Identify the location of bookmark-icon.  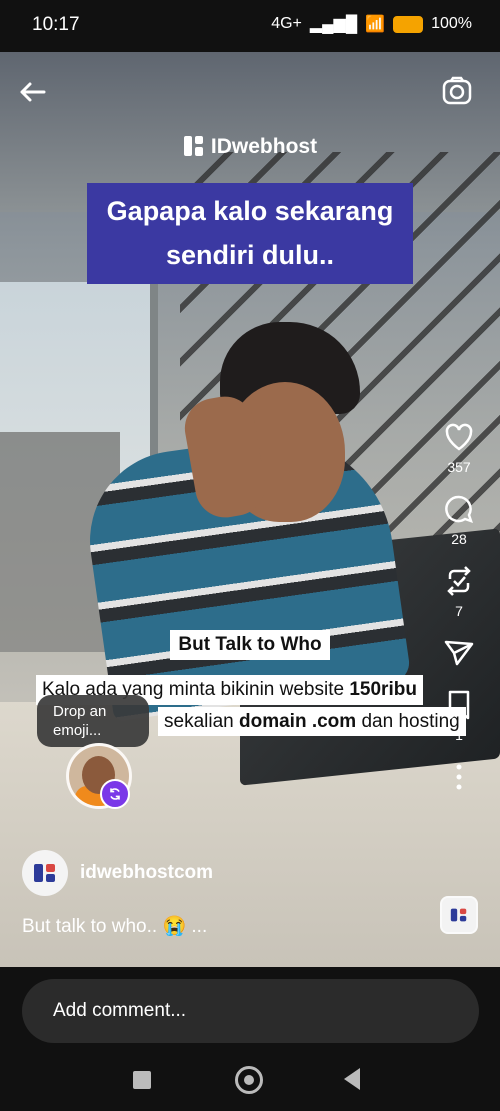
(459, 705).